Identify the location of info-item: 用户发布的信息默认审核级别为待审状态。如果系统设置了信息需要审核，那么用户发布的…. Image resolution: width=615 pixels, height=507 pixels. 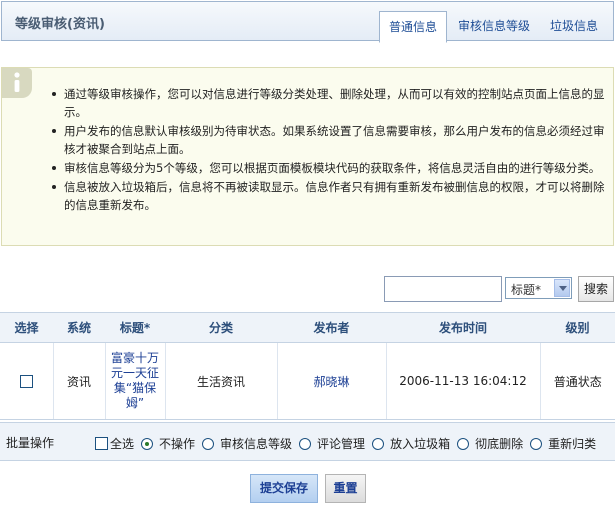
(329, 140).